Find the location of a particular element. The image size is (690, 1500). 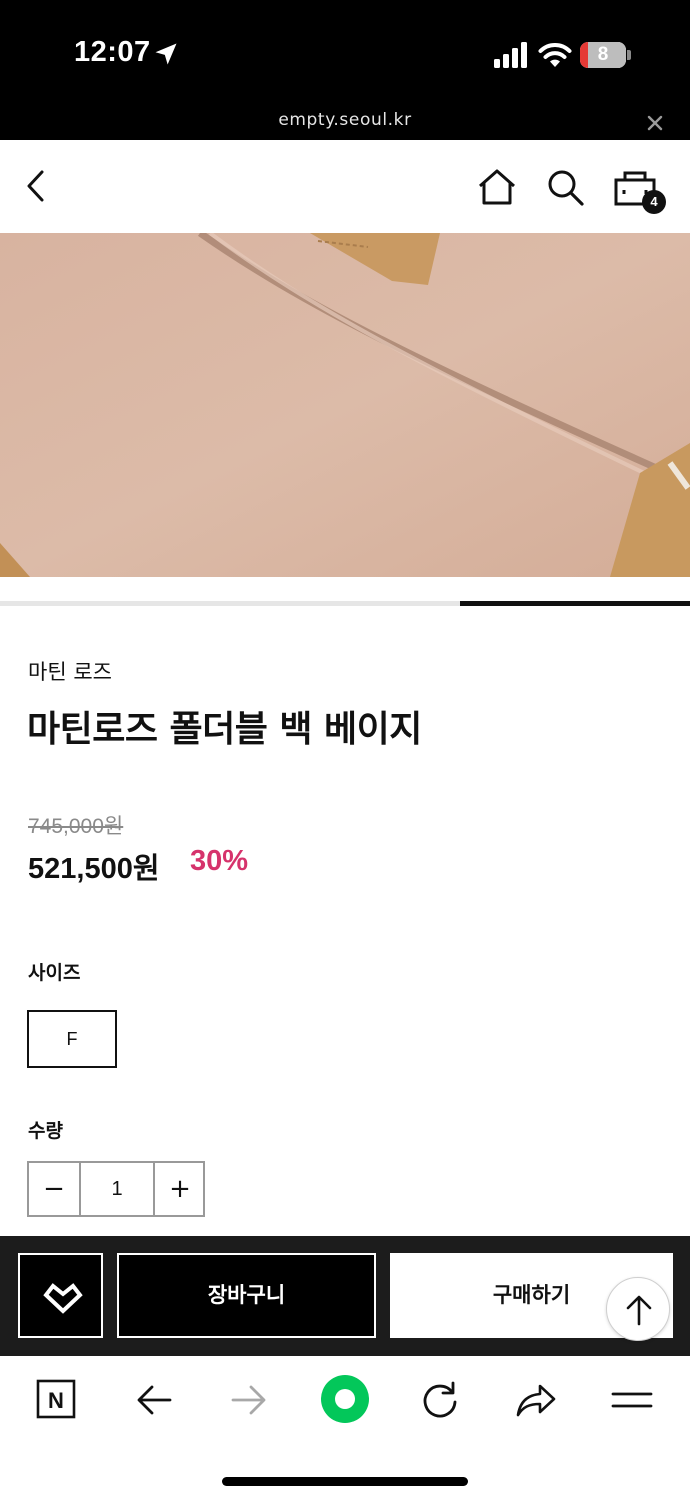

sale-price: 521,500원 is located at coordinates (94, 869).